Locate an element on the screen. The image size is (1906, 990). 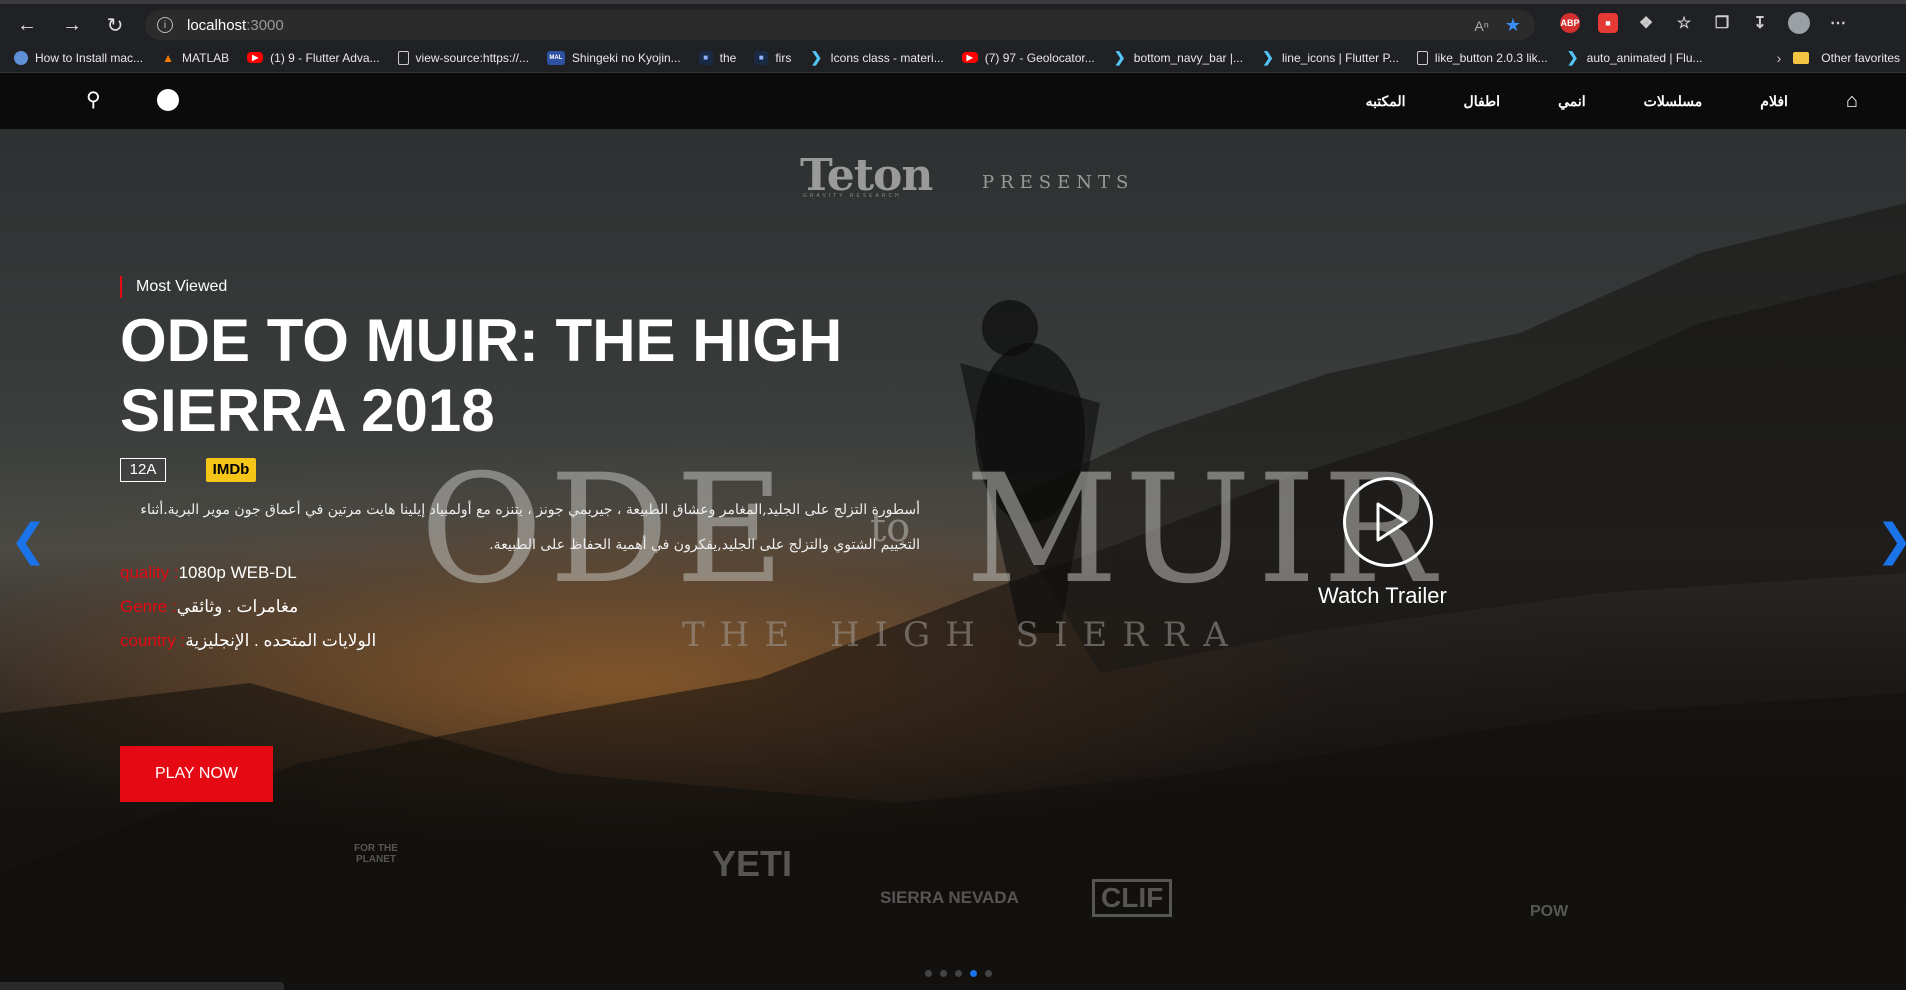
favorite-star-icon: ★ is located at coordinates (1513, 25).